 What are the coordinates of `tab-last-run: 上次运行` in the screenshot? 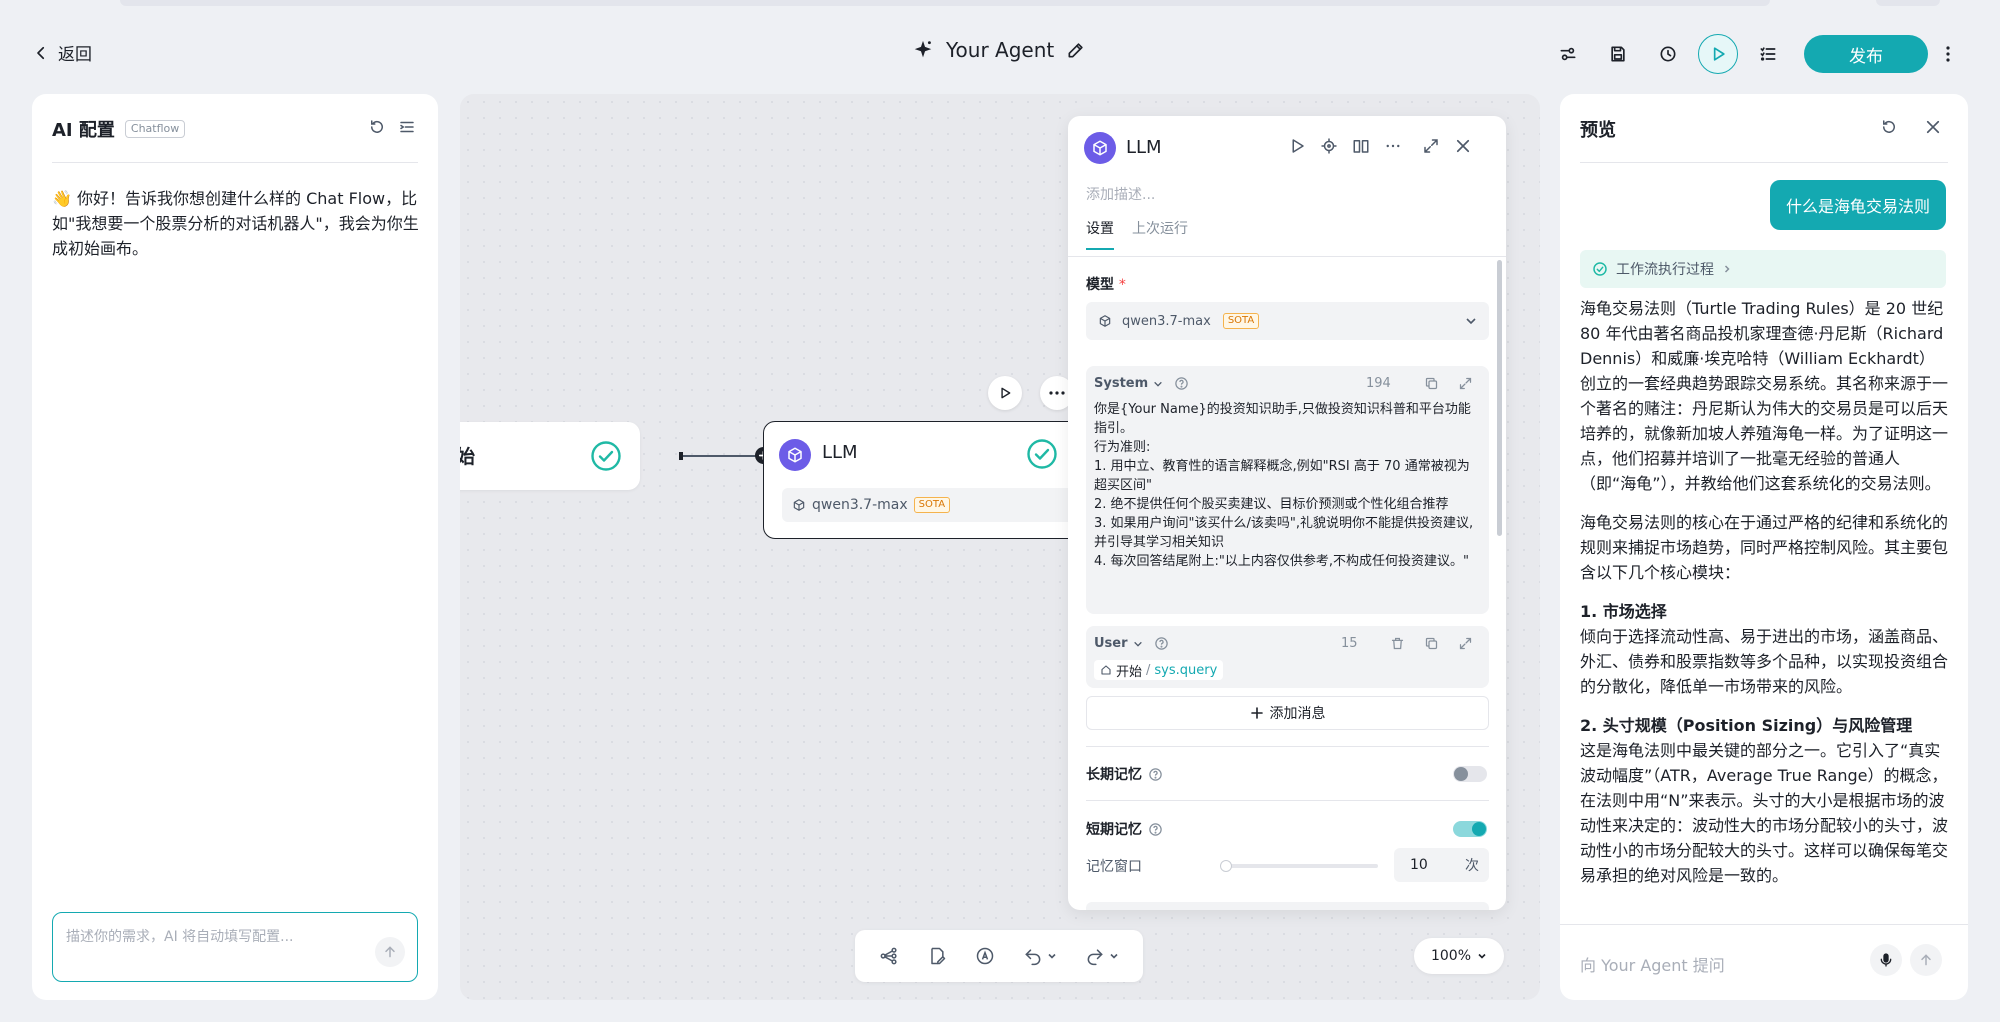 It's located at (1160, 233).